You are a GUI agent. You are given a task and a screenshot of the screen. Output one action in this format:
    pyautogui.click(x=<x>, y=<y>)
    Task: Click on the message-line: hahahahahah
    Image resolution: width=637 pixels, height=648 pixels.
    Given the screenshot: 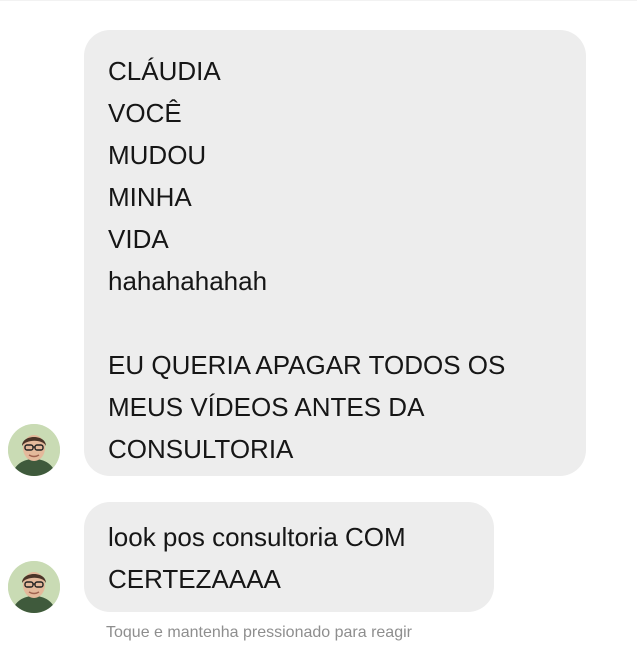 What is the action you would take?
    pyautogui.click(x=188, y=281)
    